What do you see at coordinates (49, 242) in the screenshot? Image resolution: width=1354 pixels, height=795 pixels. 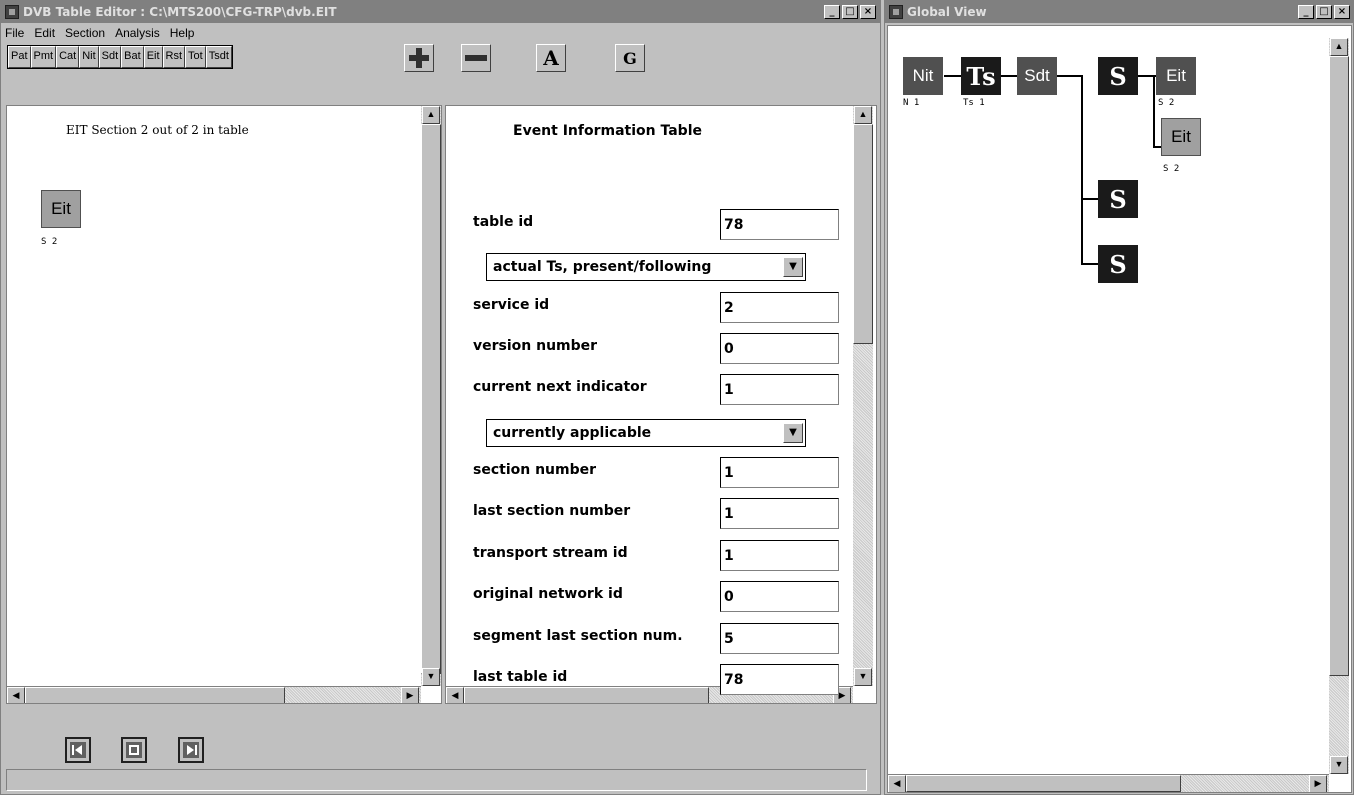 I see `section-node-sub: S 2` at bounding box center [49, 242].